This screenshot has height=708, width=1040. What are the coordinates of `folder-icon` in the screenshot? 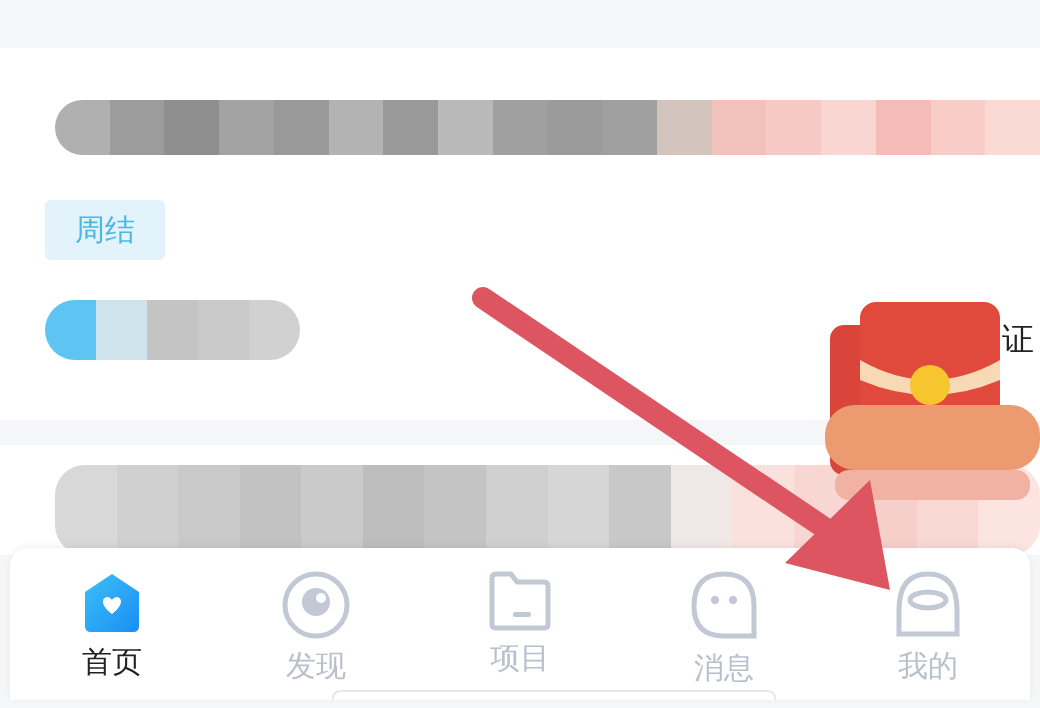 It's located at (520, 601).